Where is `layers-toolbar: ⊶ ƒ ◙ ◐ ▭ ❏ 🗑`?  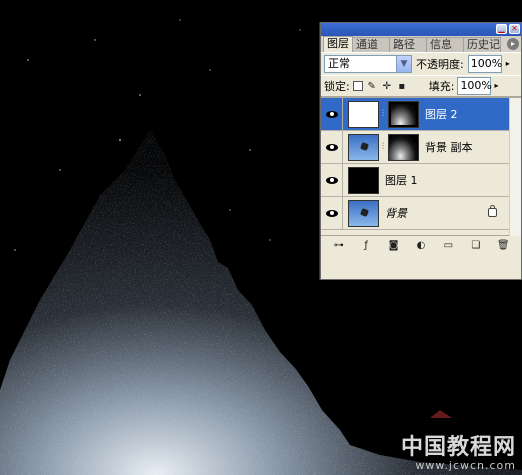 layers-toolbar: ⊶ ƒ ◙ ◐ ▭ ❏ 🗑 is located at coordinates (421, 245).